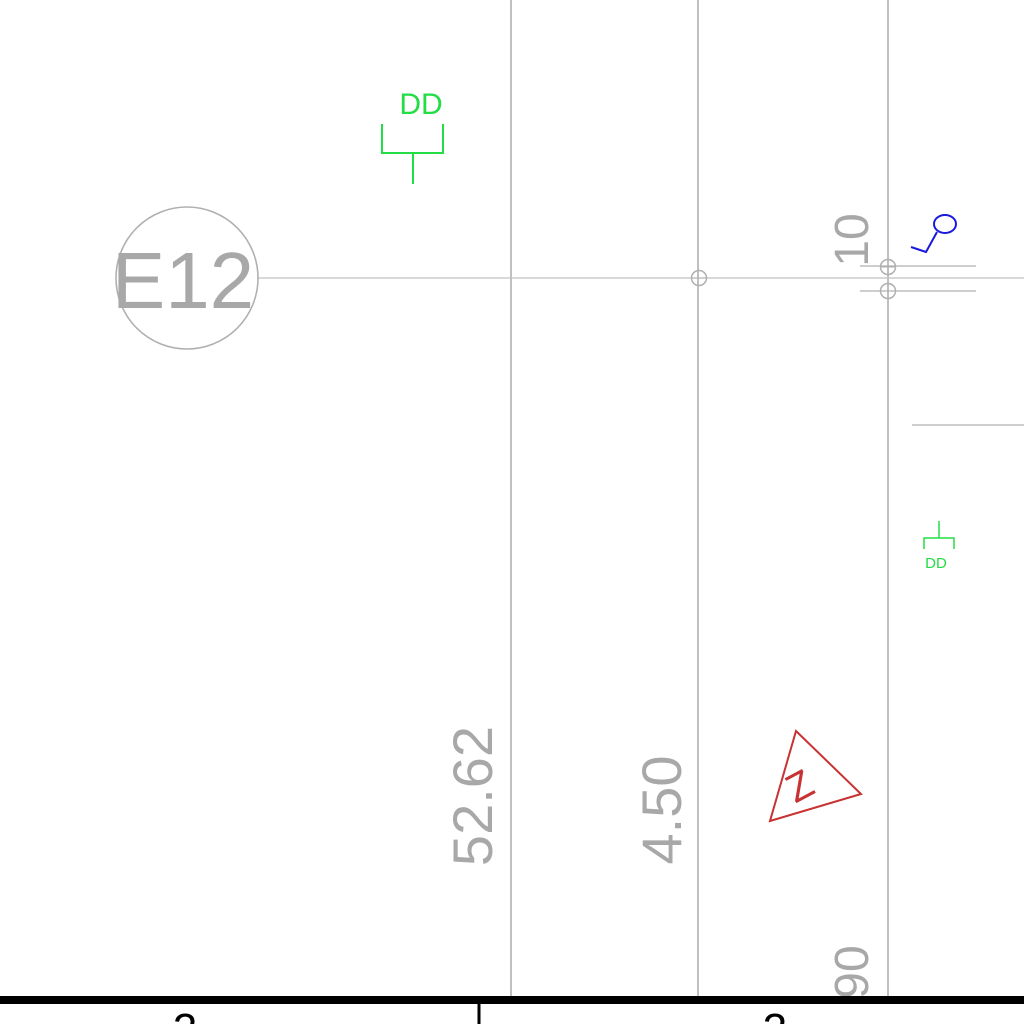 Image resolution: width=1024 pixels, height=1024 pixels. I want to click on outlet-symbol-small-label: DD, so click(936, 563).